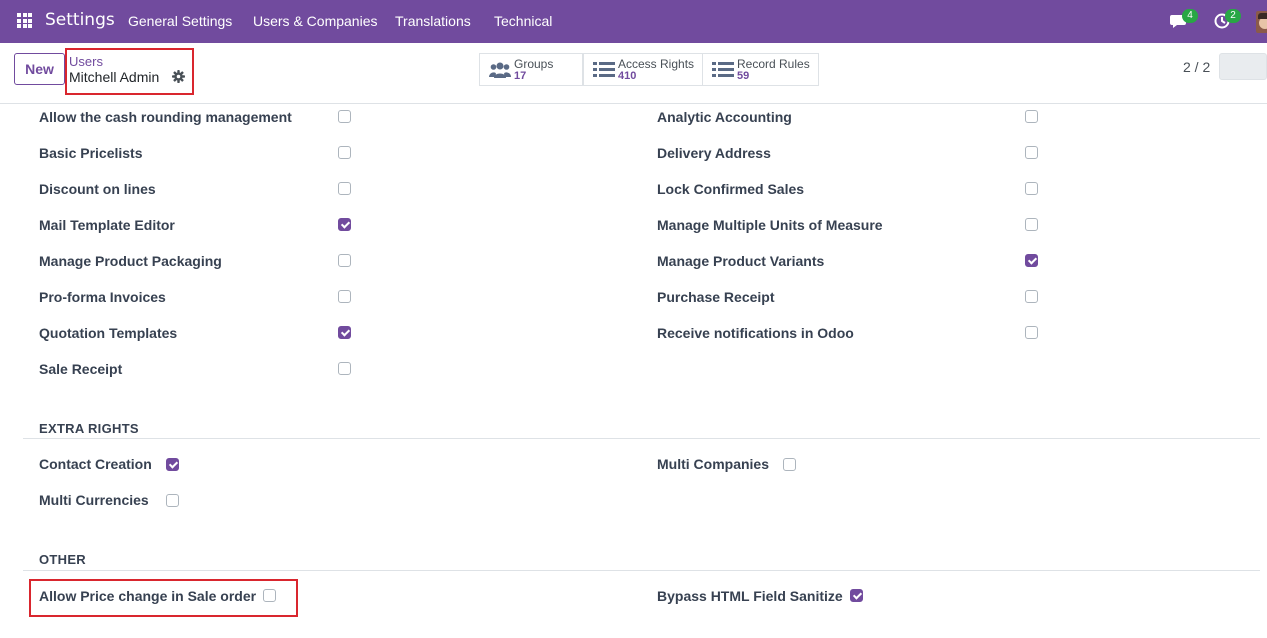  I want to click on breadcrumb-current: Mitchell Admin, so click(114, 77).